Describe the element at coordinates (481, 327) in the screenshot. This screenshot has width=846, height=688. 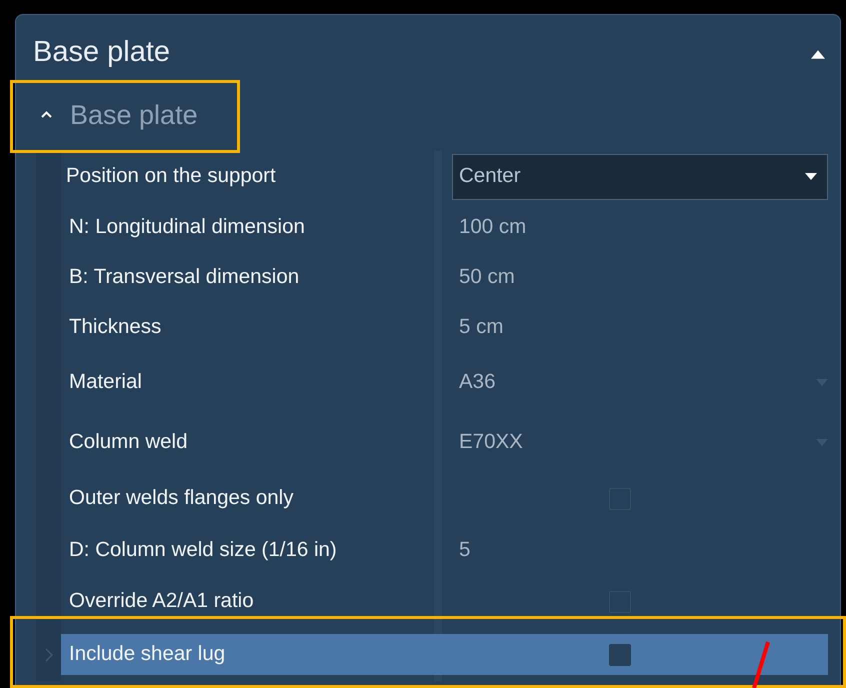
I see `property-value: 5 cm` at that location.